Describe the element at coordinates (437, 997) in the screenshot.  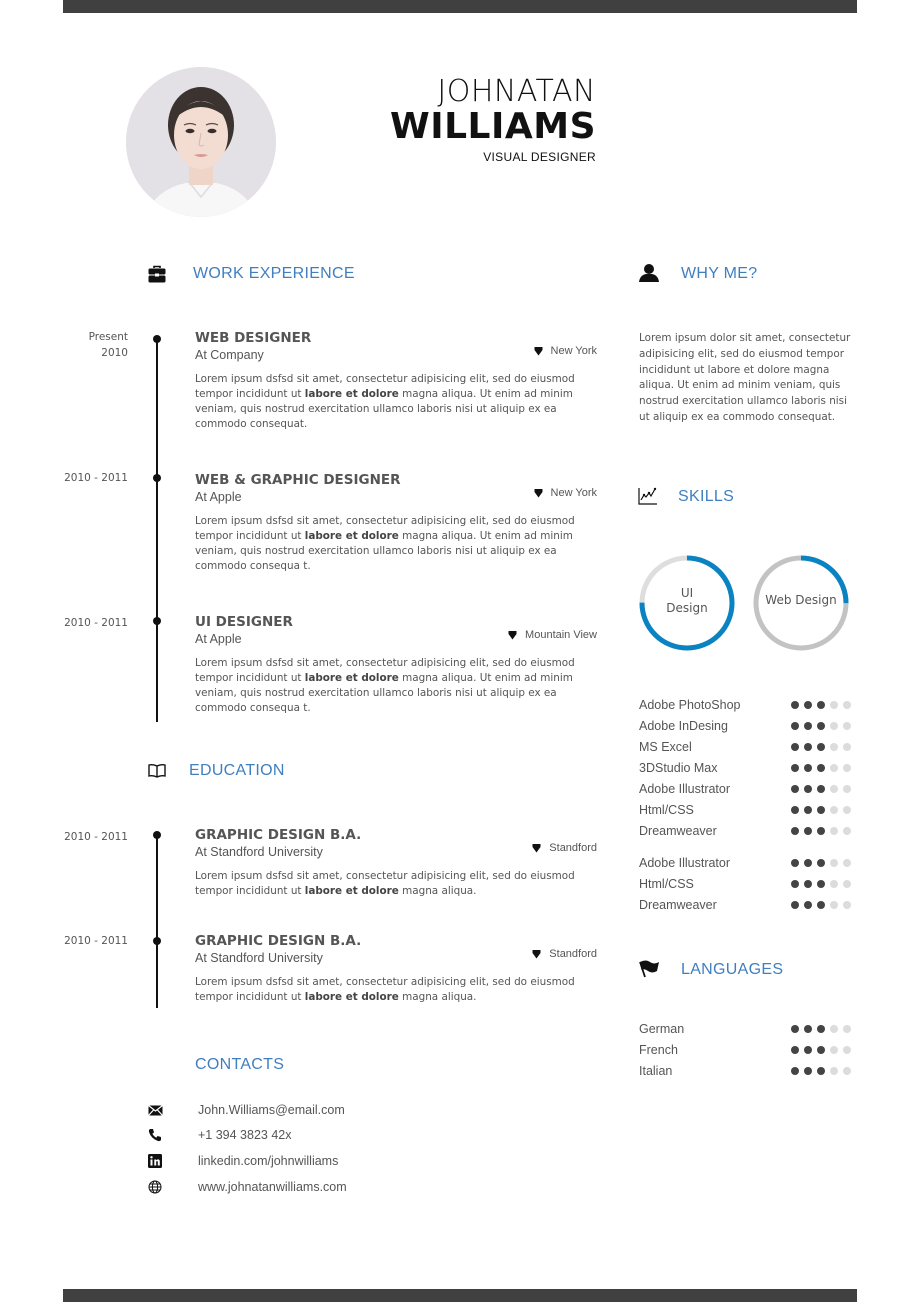
I see `desc-text: magna aliqua.` at that location.